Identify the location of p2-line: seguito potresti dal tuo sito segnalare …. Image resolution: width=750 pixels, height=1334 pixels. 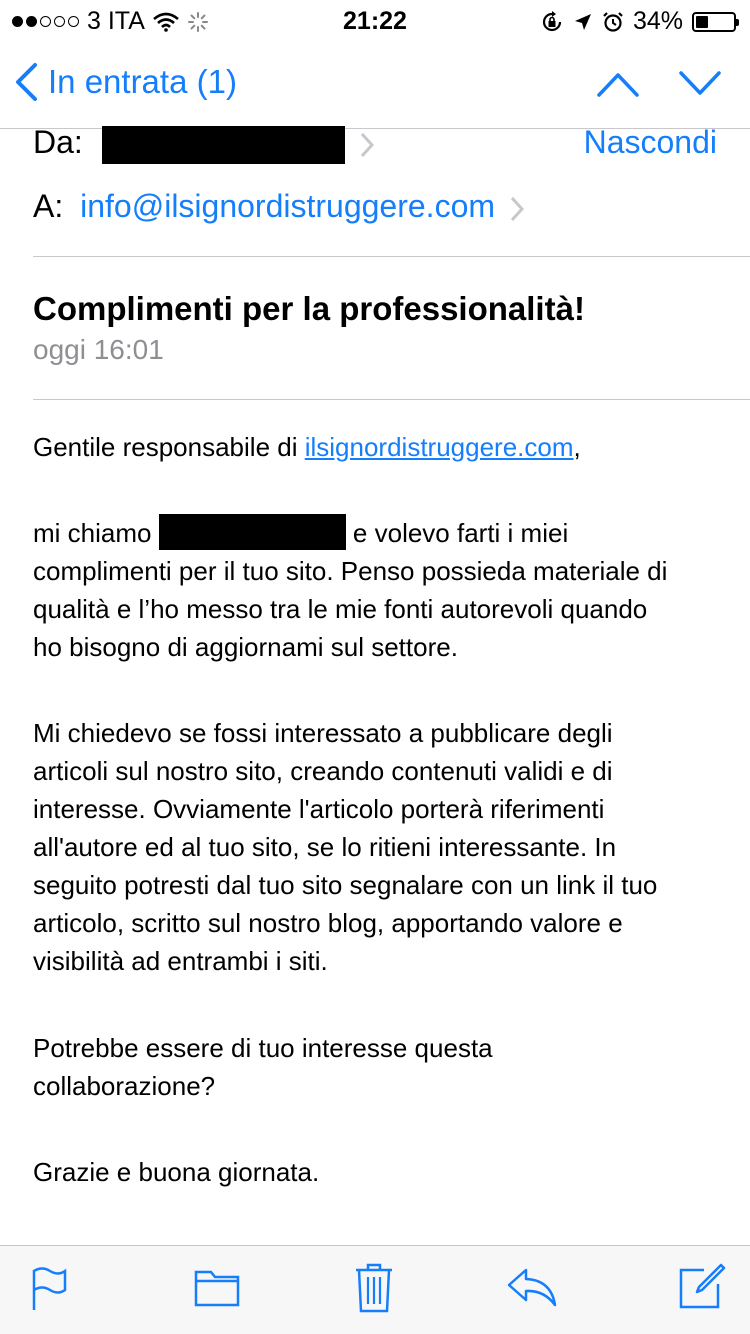
(345, 885).